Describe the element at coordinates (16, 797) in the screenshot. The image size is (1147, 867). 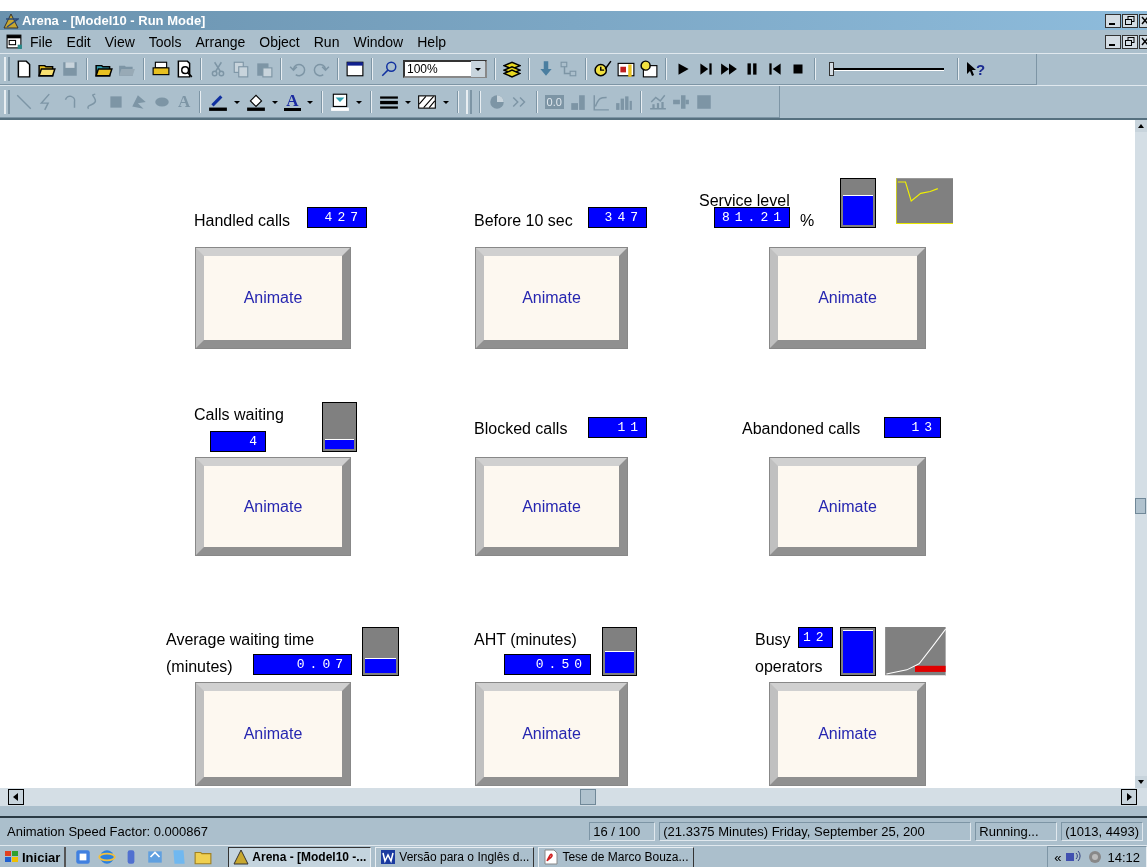
I see `scroll-left-icon` at that location.